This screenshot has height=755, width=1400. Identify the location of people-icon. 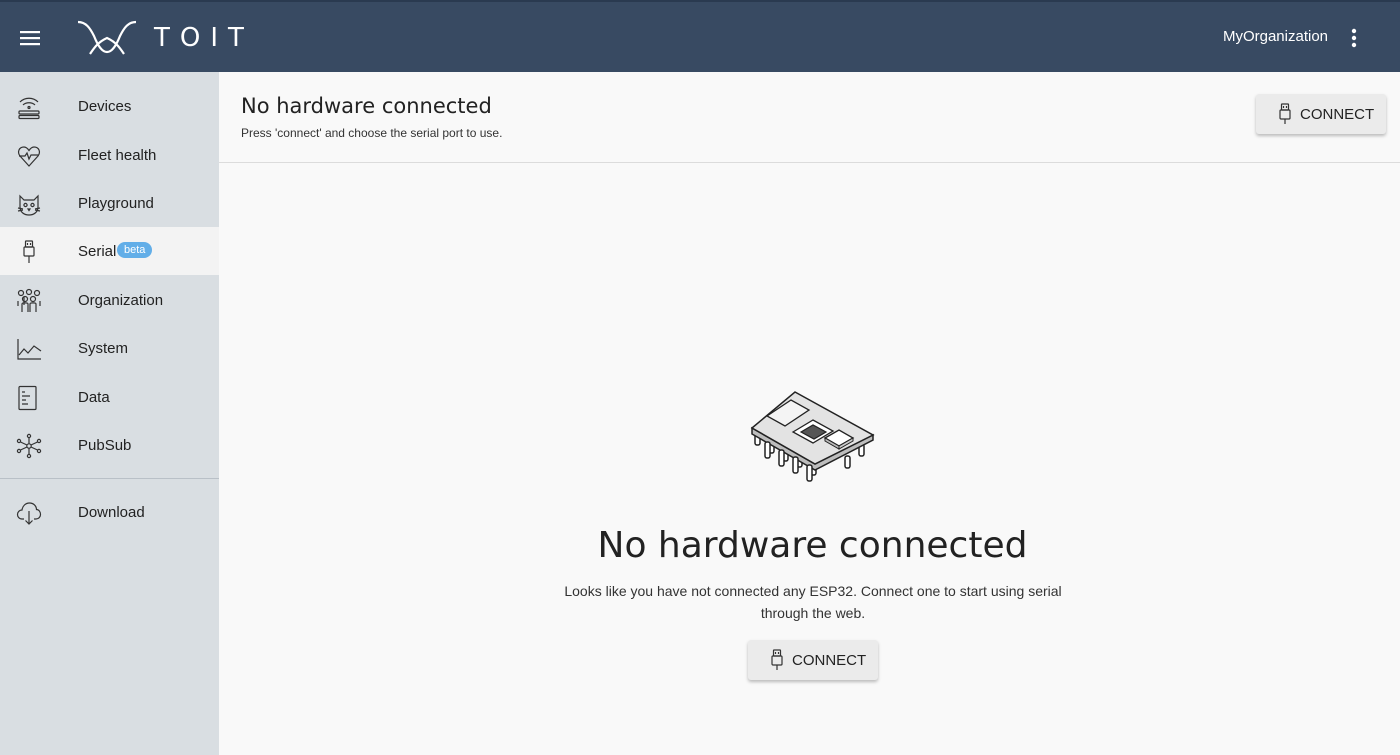
(29, 300).